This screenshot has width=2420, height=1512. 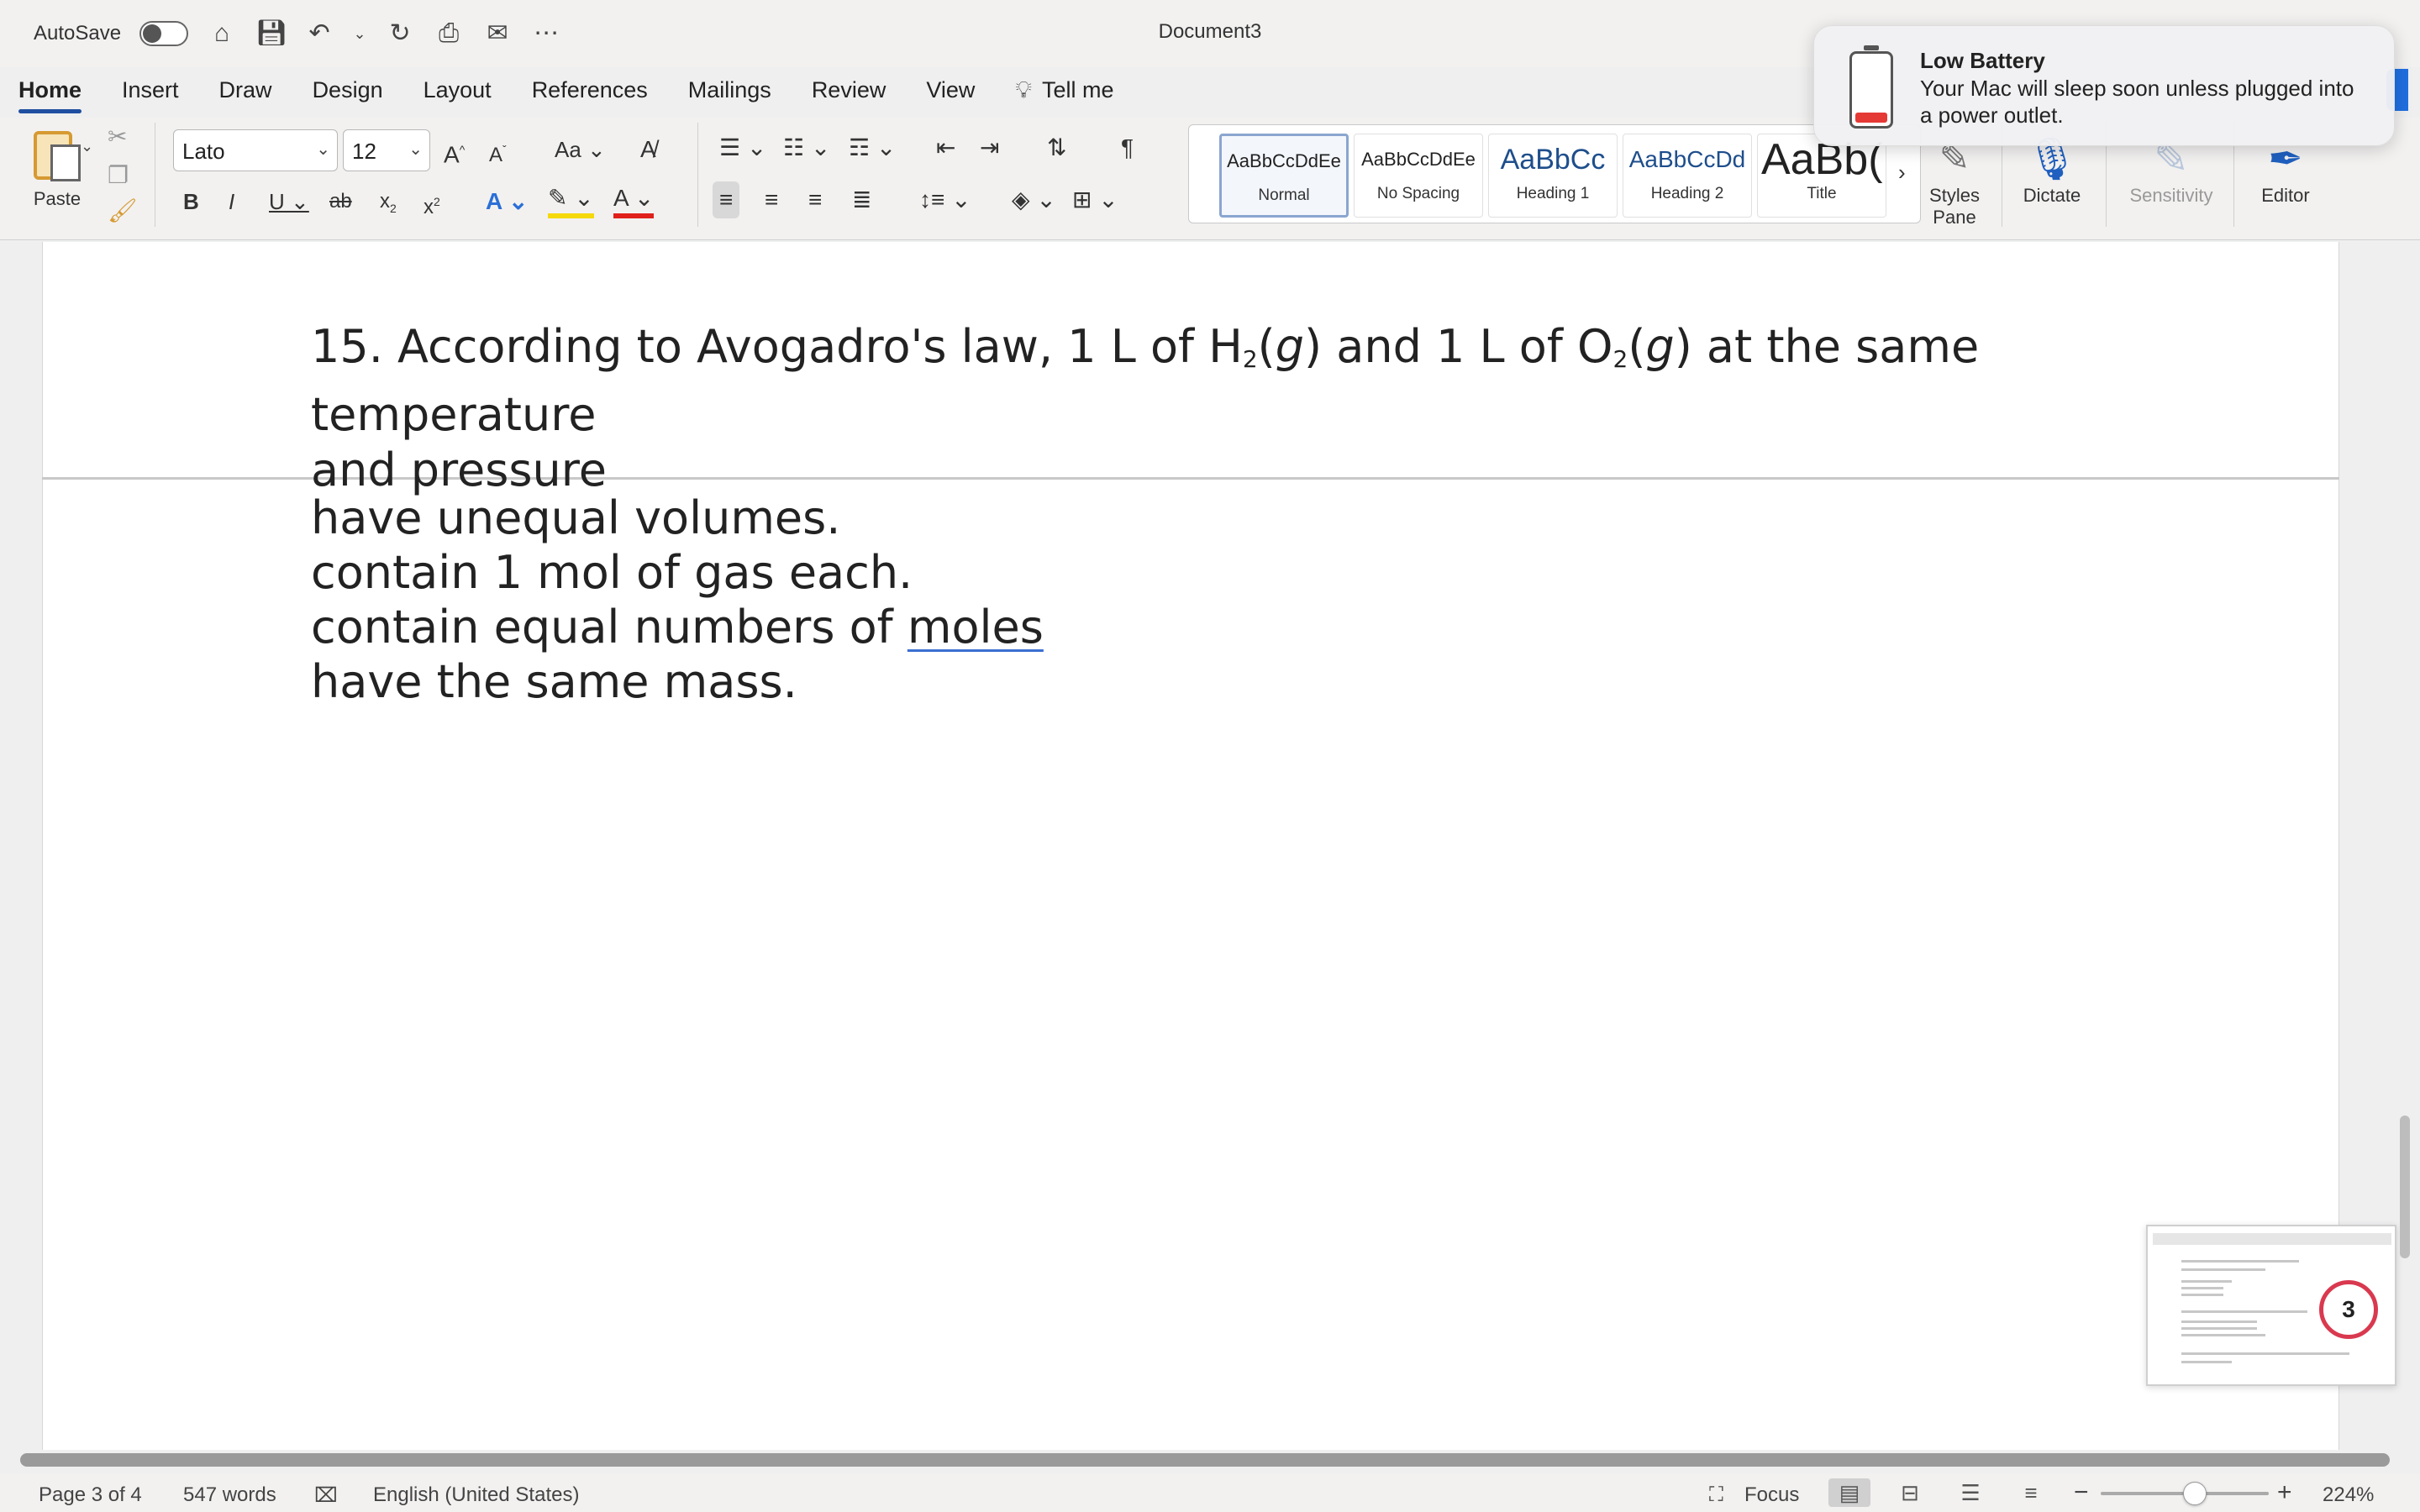 What do you see at coordinates (1034, 199) in the screenshot?
I see `shading-icon: ◈ ⌄` at bounding box center [1034, 199].